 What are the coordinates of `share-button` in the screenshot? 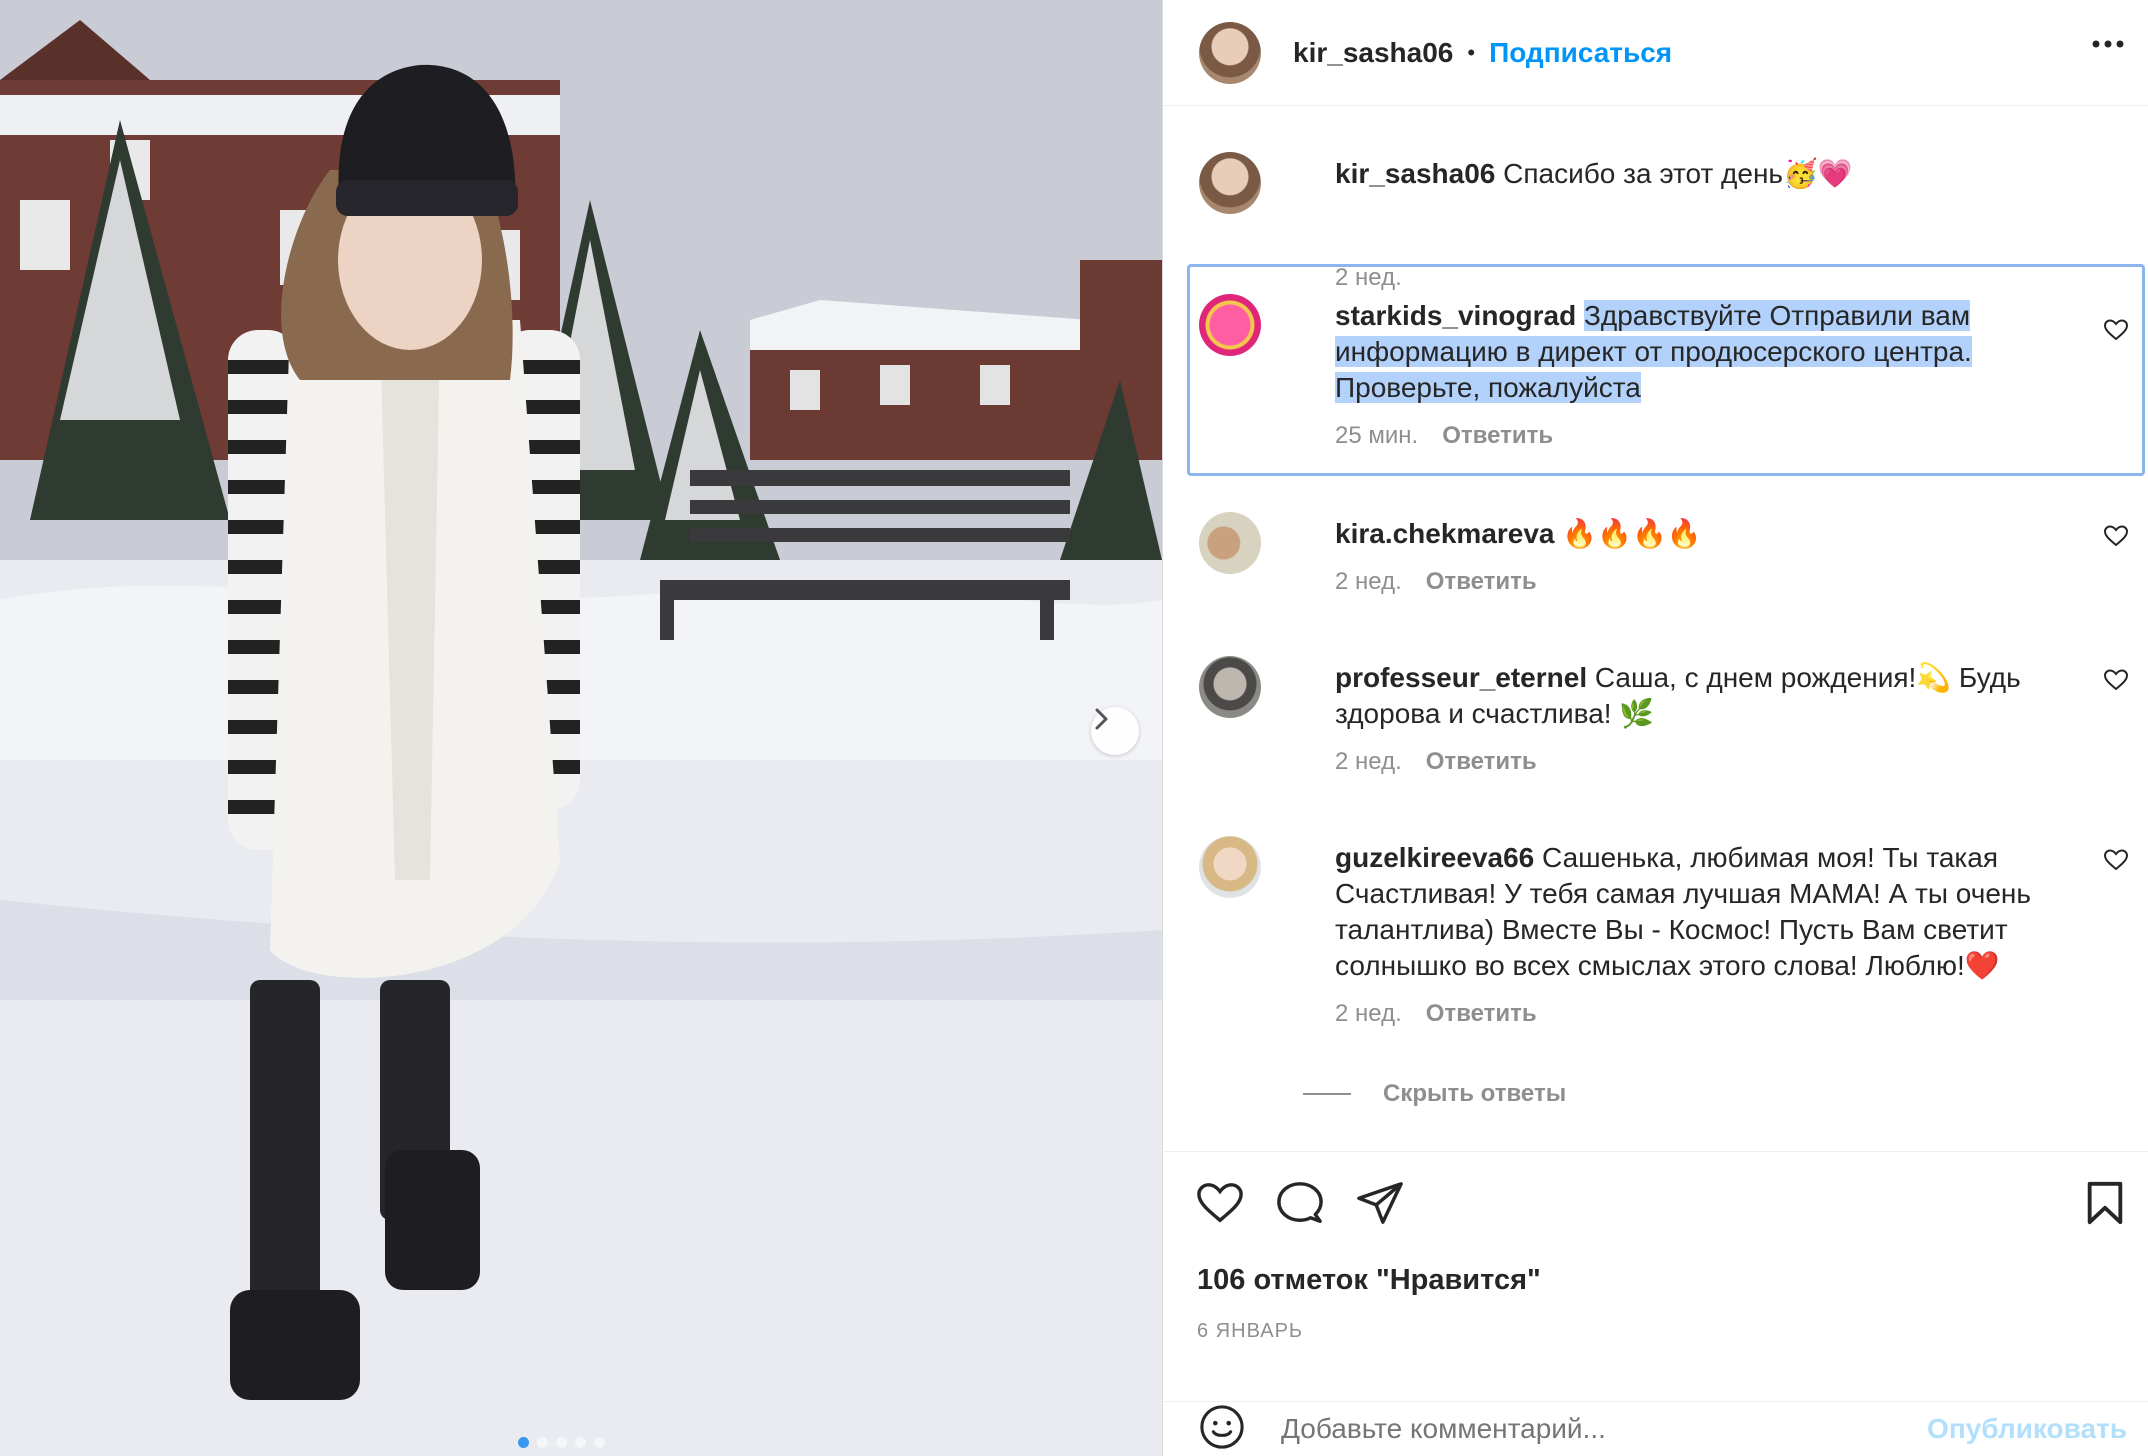 It's located at (1380, 1205).